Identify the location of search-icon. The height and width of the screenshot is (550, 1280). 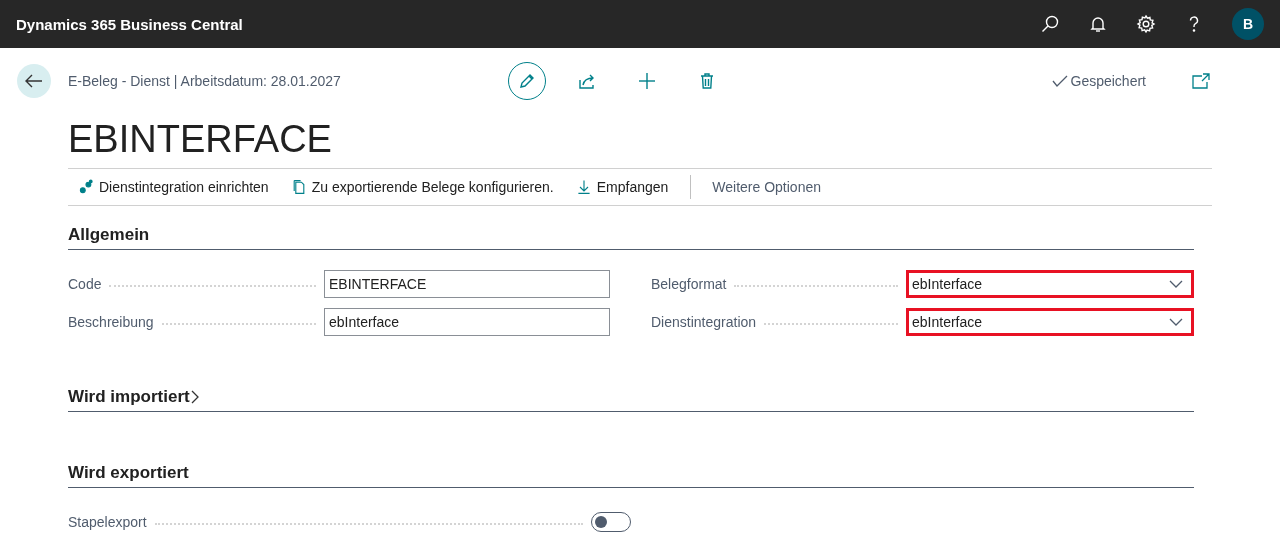
(1050, 24).